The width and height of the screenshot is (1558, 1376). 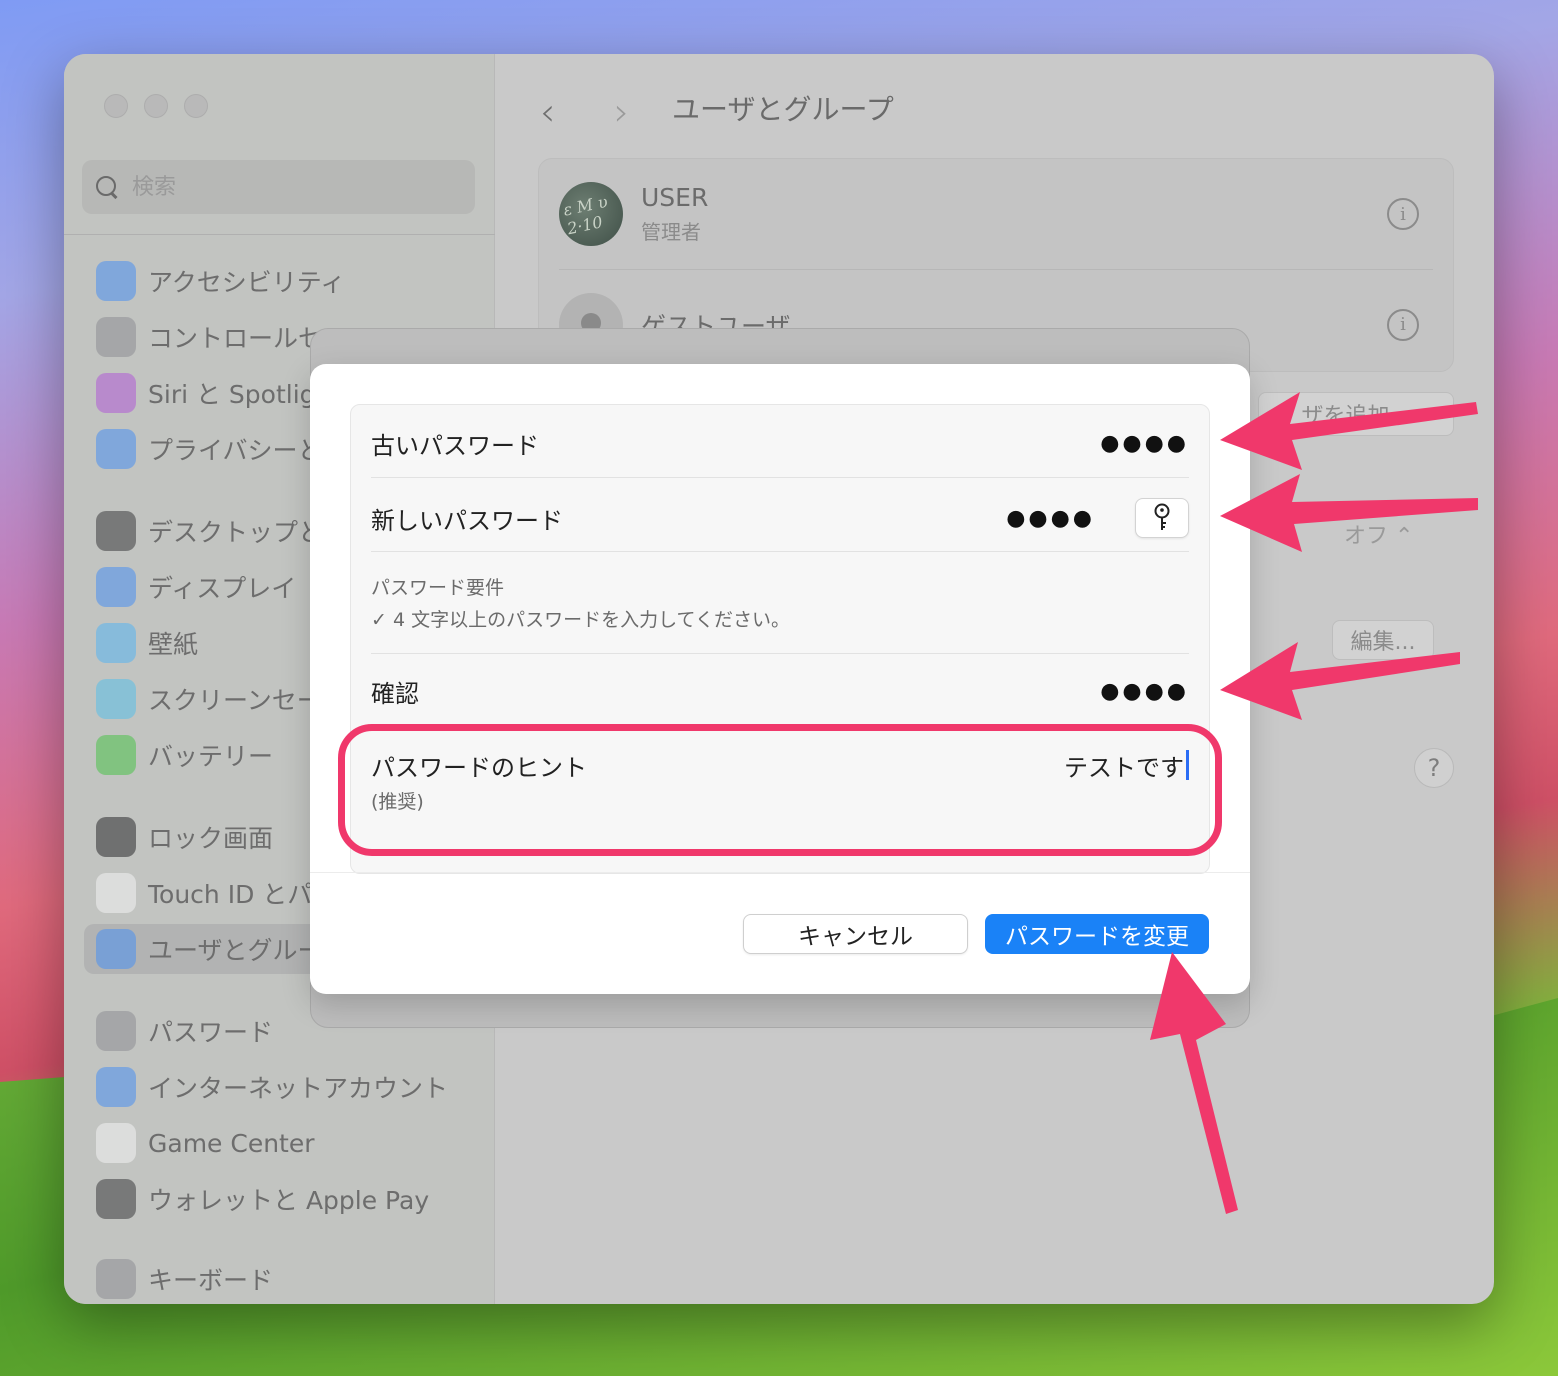 I want to click on cancel-button: キャンセル, so click(x=855, y=934).